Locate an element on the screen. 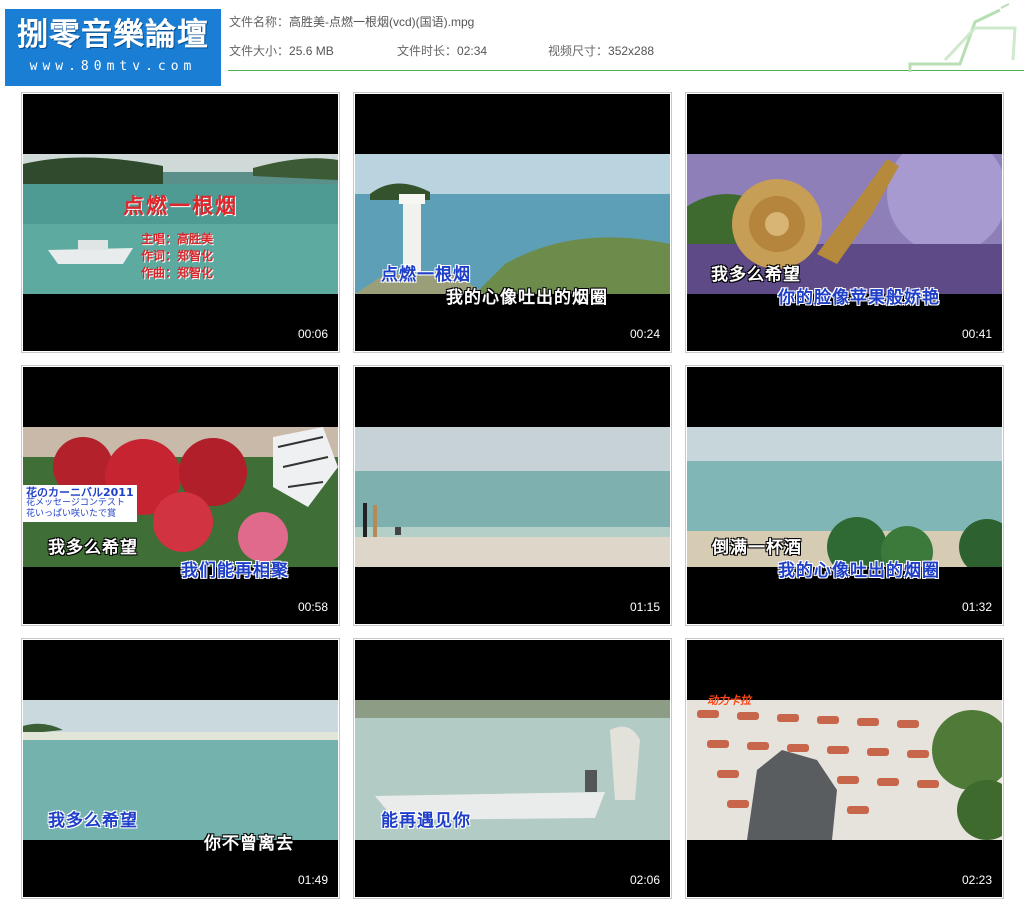 The height and width of the screenshot is (918, 1024). thumbnail-4-lyric-2: 我们能再相聚 is located at coordinates (235, 571).